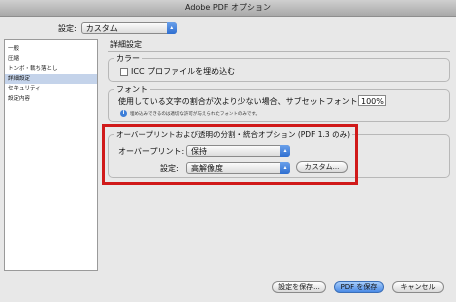 Image resolution: width=456 pixels, height=302 pixels. I want to click on font-group-title: フォント, so click(132, 89).